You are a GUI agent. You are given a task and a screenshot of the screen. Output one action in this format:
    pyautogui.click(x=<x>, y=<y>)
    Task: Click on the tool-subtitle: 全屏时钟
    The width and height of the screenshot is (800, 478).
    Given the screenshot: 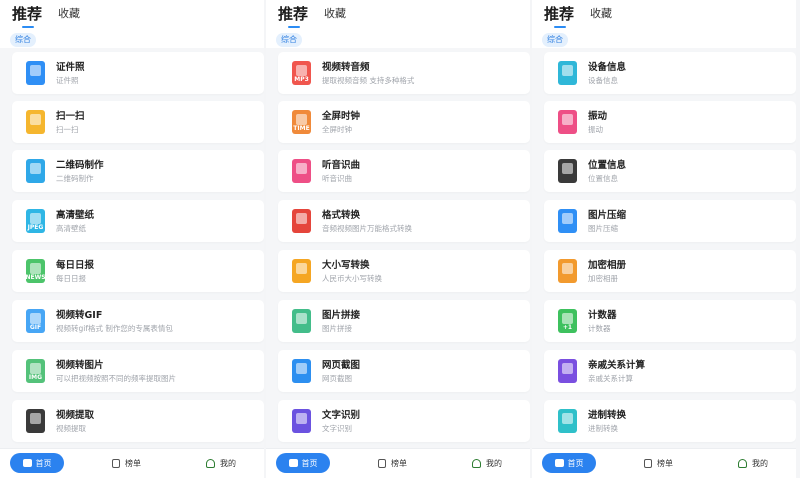 What is the action you would take?
    pyautogui.click(x=337, y=129)
    